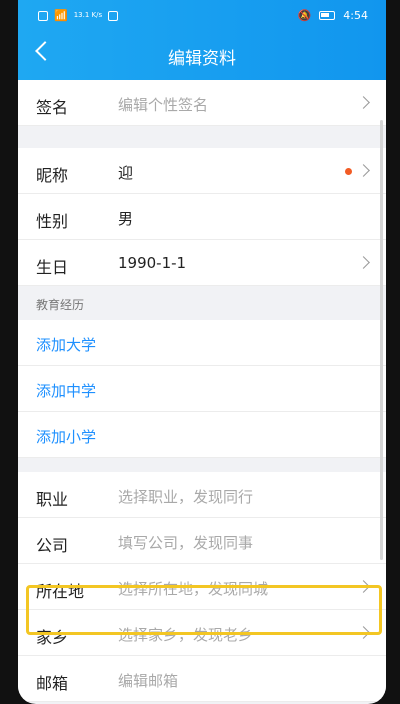 The width and height of the screenshot is (400, 704). What do you see at coordinates (327, 15) in the screenshot?
I see `battery-icon` at bounding box center [327, 15].